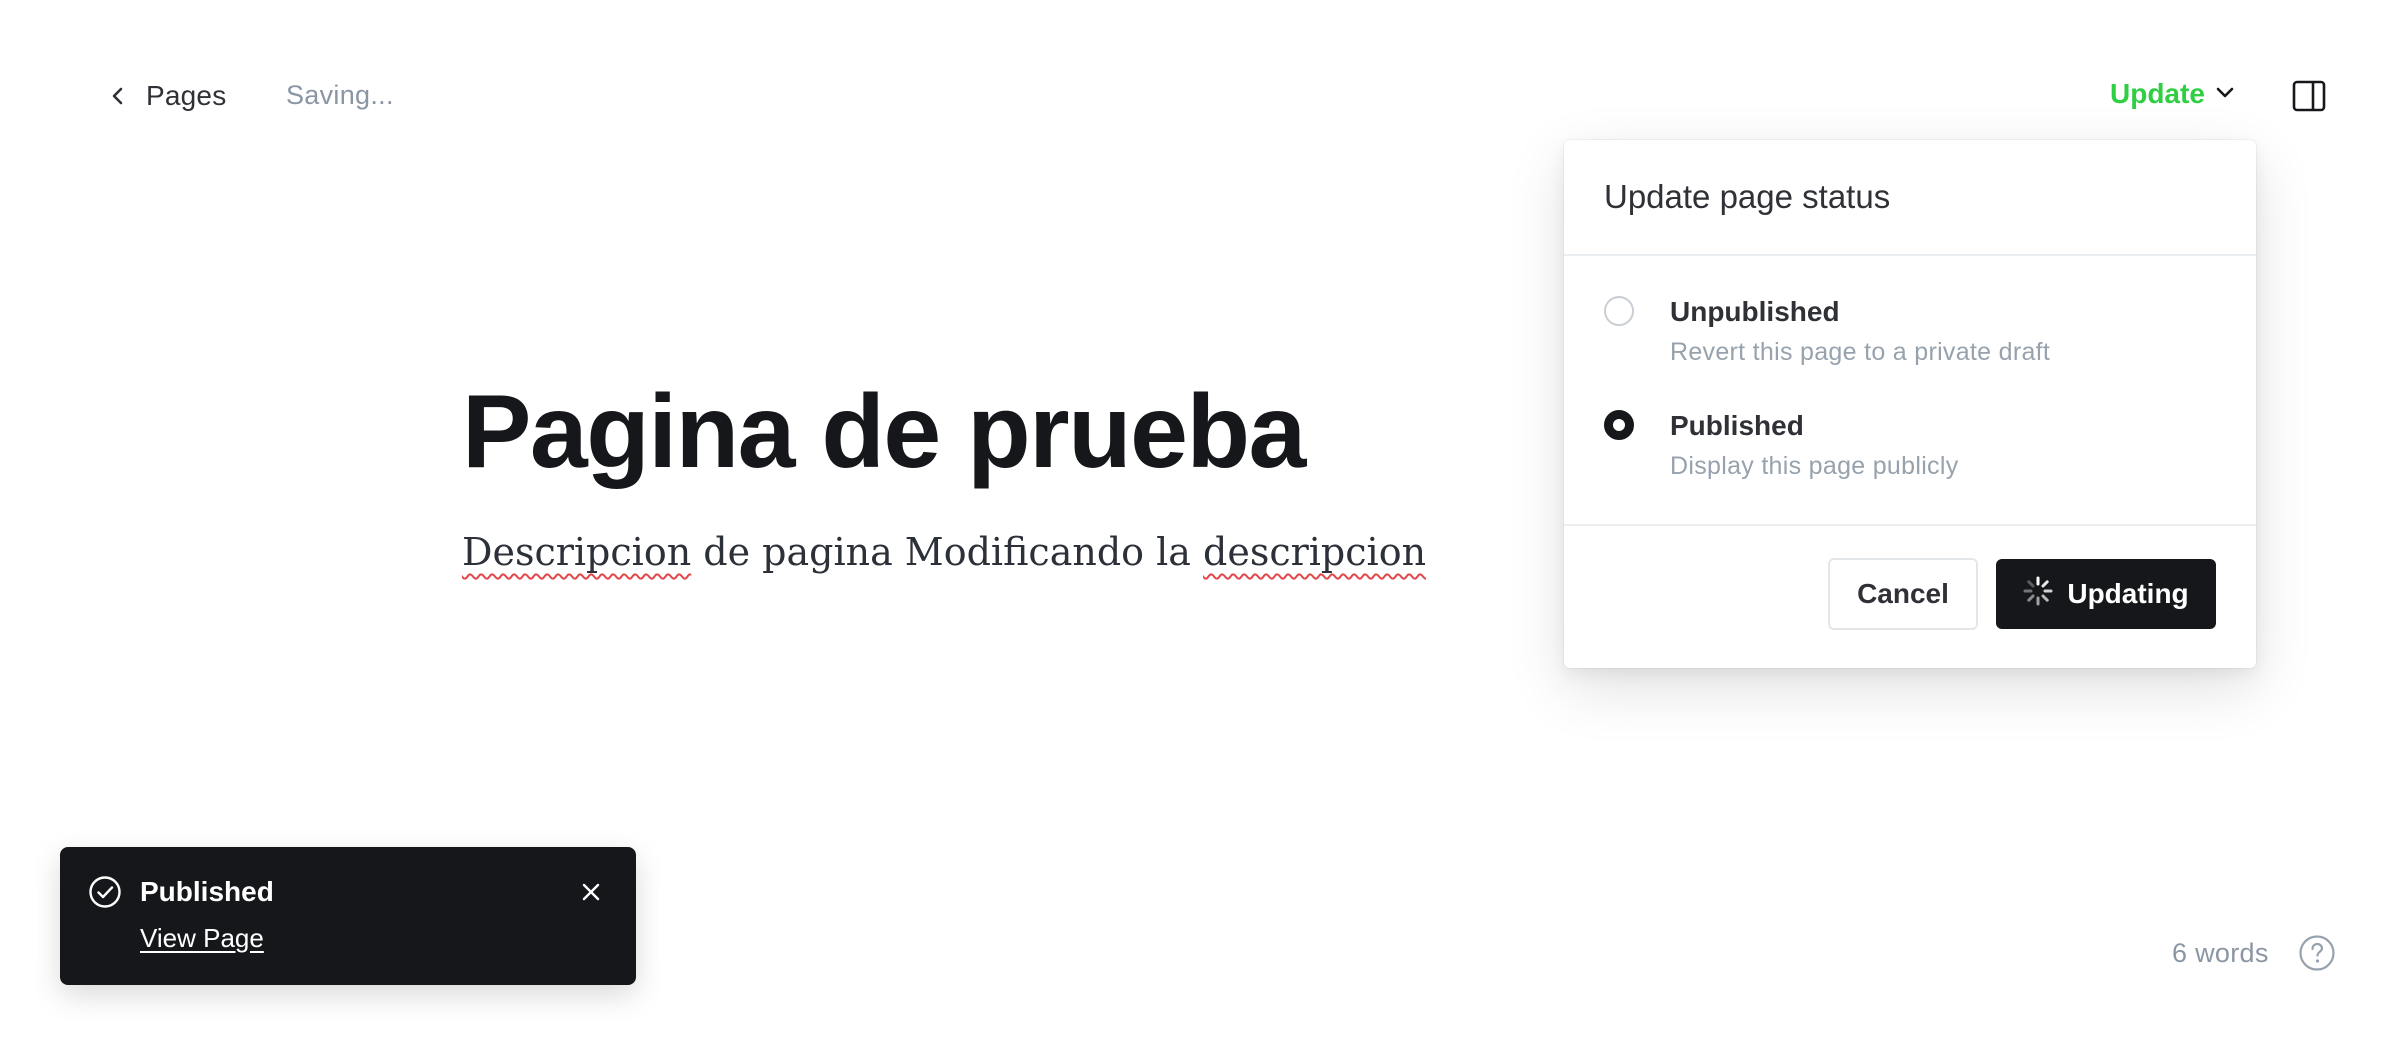 This screenshot has width=2400, height=1040. I want to click on published-toast: Published View Page, so click(348, 916).